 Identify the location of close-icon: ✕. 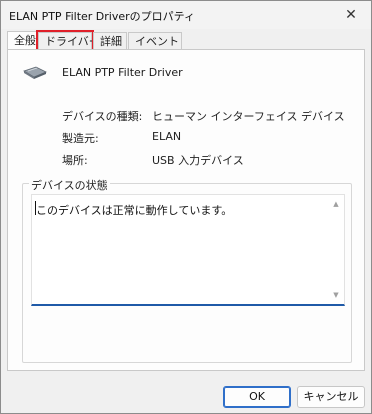
(351, 15).